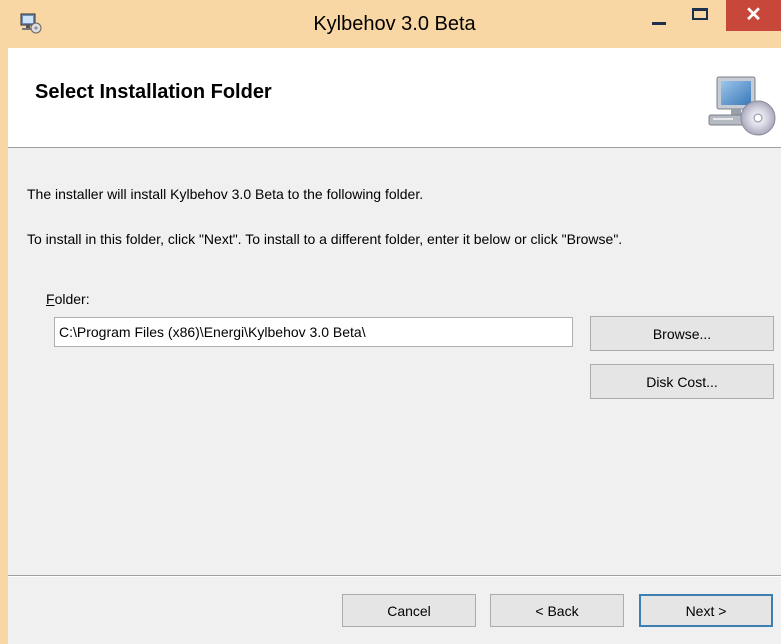 The height and width of the screenshot is (644, 781). What do you see at coordinates (4, 322) in the screenshot?
I see `window-left-border` at bounding box center [4, 322].